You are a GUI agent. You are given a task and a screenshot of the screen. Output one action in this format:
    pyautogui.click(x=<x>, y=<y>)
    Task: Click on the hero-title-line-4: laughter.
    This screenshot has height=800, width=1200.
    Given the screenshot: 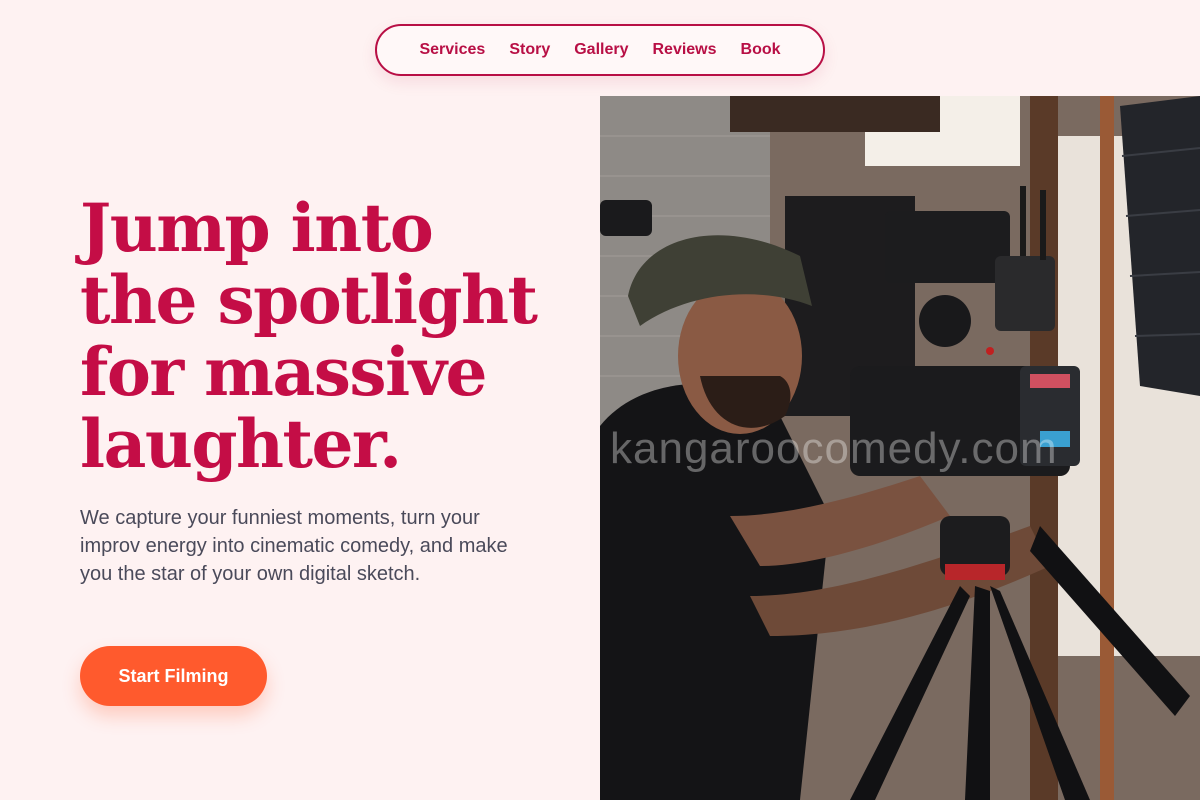 What is the action you would take?
    pyautogui.click(x=241, y=444)
    